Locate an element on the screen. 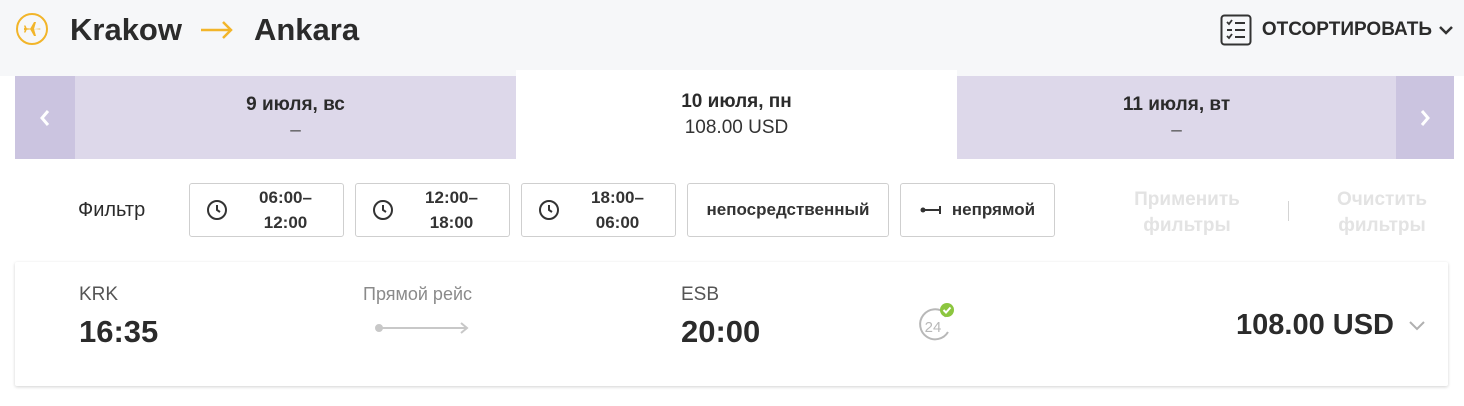  arrival-code: ESB is located at coordinates (700, 294).